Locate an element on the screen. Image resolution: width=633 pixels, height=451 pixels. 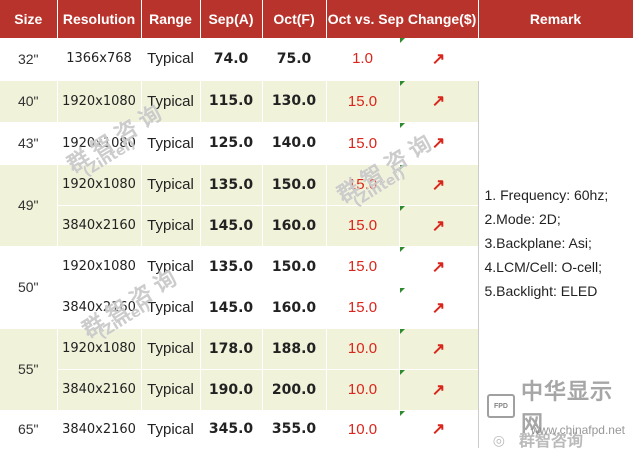
header-resolution: Resolution is located at coordinates (99, 19).